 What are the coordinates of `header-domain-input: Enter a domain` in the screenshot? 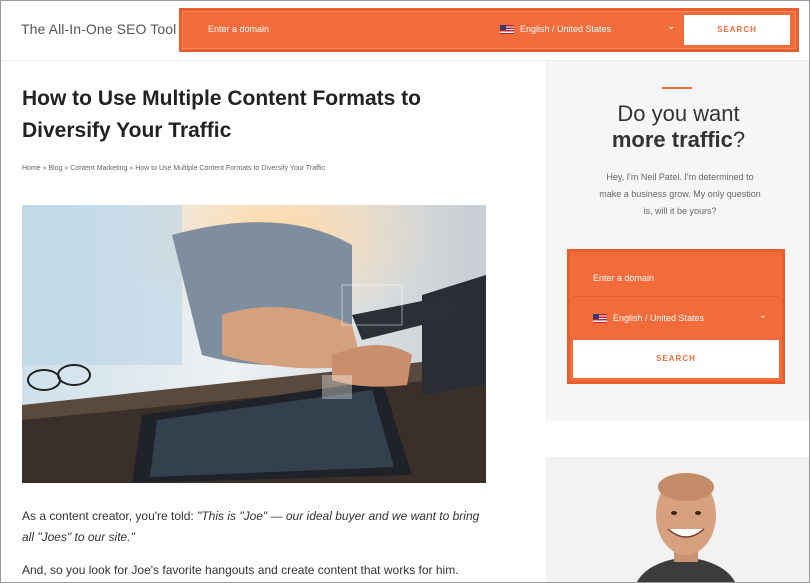 It's located at (238, 29).